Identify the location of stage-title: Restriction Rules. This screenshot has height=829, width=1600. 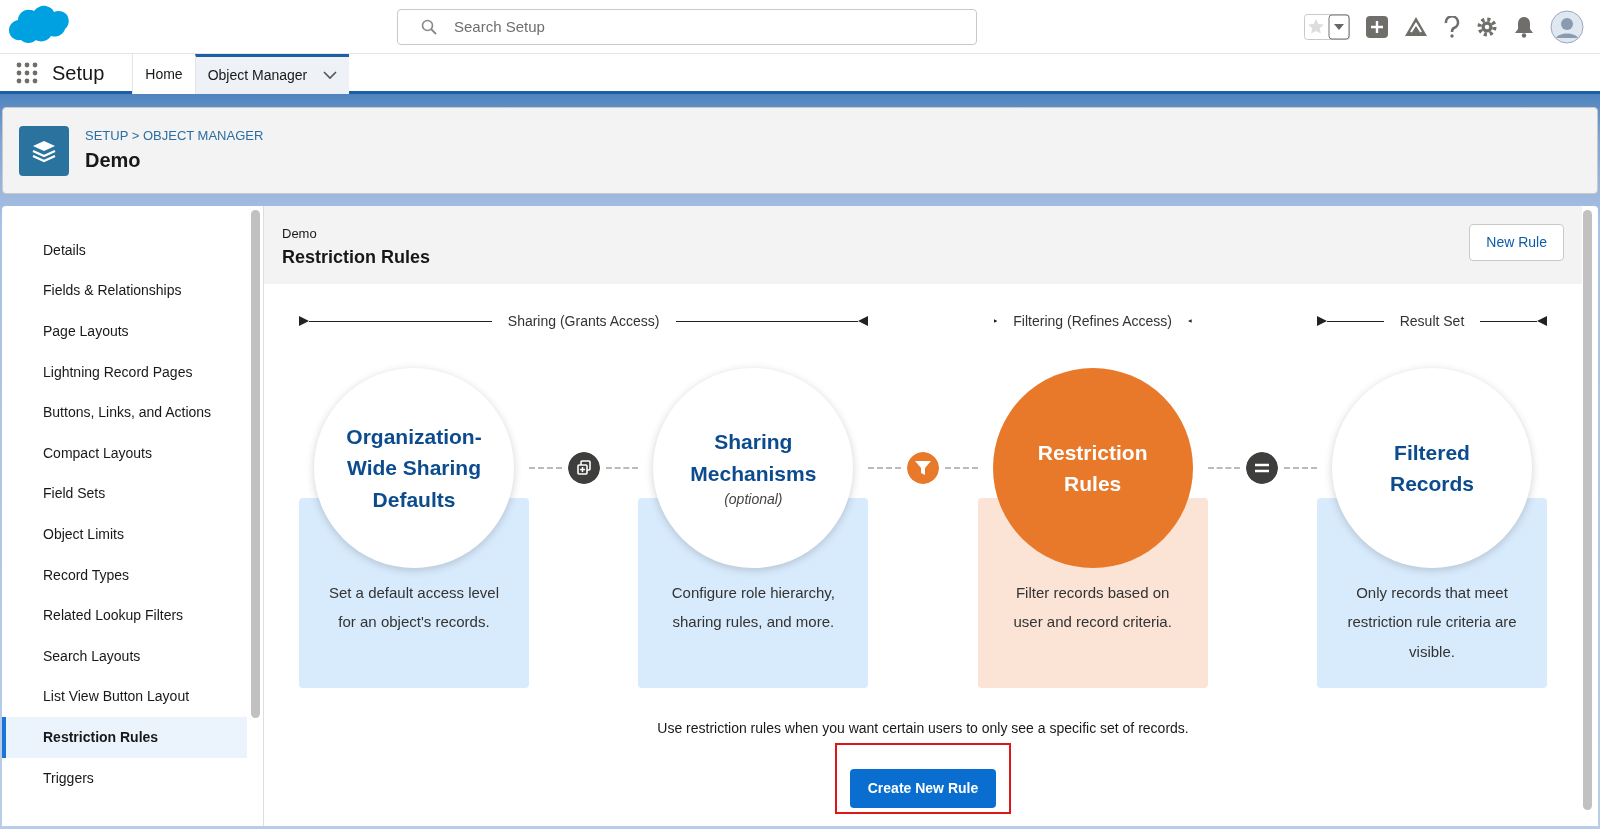
(1092, 468).